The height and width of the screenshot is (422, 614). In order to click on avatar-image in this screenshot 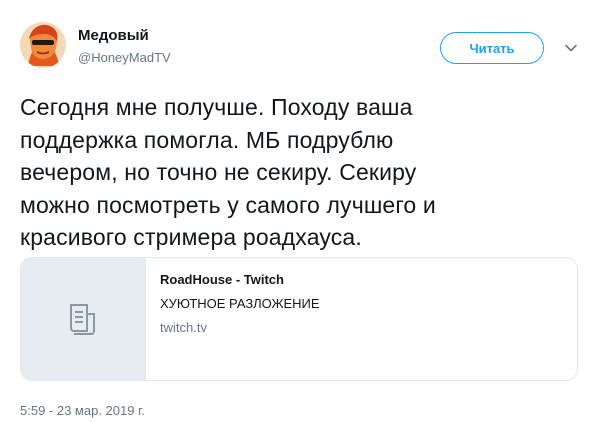, I will do `click(43, 45)`.